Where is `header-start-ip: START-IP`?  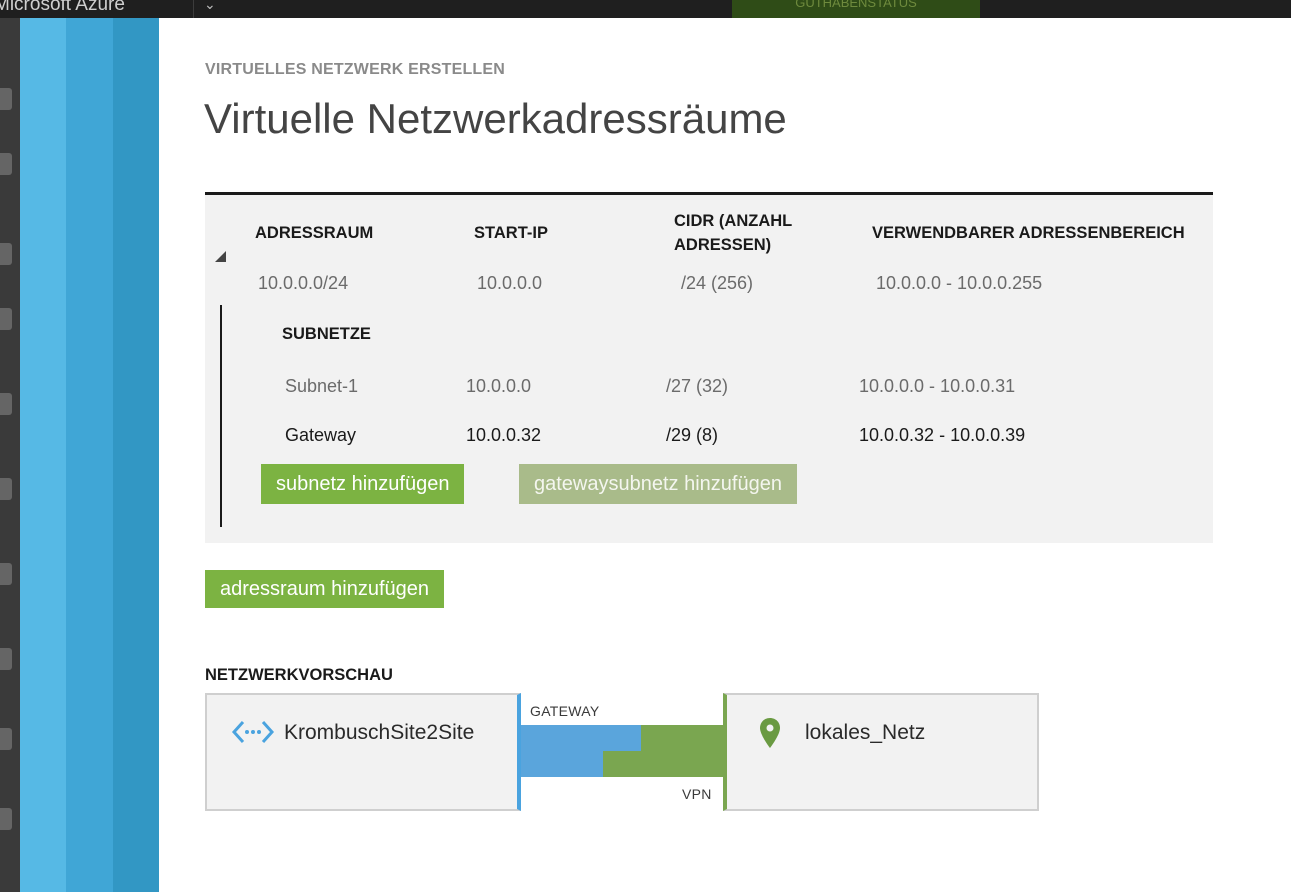 header-start-ip: START-IP is located at coordinates (511, 233).